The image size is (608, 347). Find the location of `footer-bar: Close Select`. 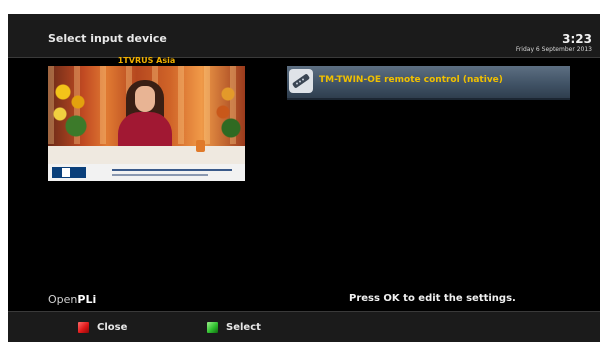

footer-bar: Close Select is located at coordinates (304, 326).